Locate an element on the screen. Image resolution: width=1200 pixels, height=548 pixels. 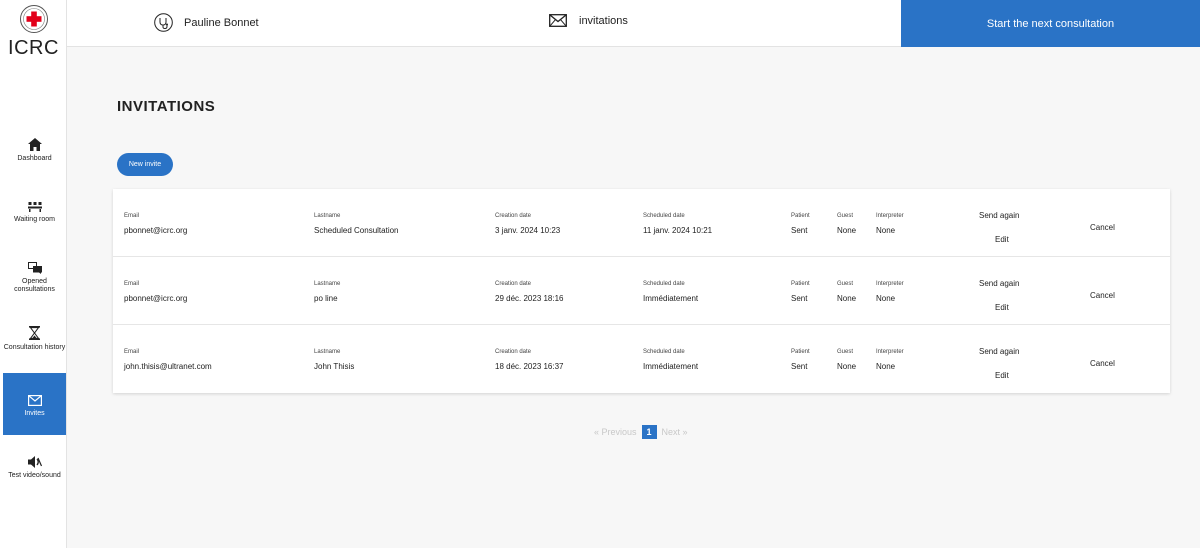
sidebar-item-dashboard: Dashboard is located at coordinates (34, 158).